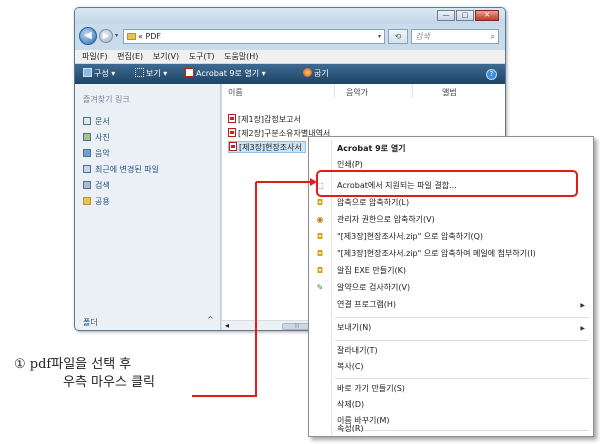 Image resolution: width=600 pixels, height=444 pixels. What do you see at coordinates (379, 36) in the screenshot?
I see `address-dropdown-chevron-icon: ▾` at bounding box center [379, 36].